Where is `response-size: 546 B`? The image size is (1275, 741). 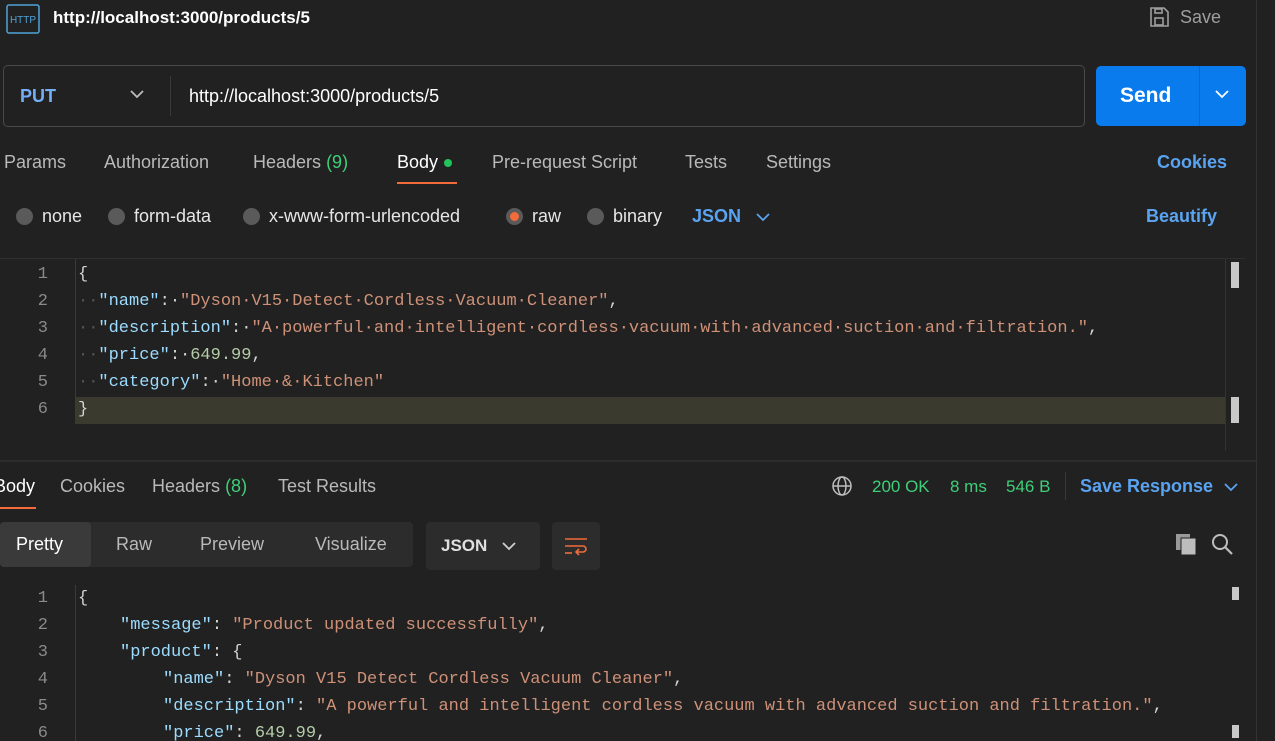 response-size: 546 B is located at coordinates (1028, 487).